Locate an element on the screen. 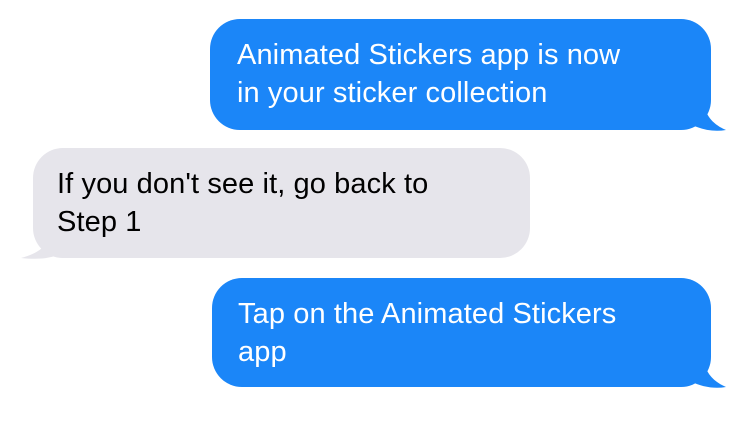 The image size is (746, 424). message-text: If you don't see it, go back to Step 1 is located at coordinates (243, 203).